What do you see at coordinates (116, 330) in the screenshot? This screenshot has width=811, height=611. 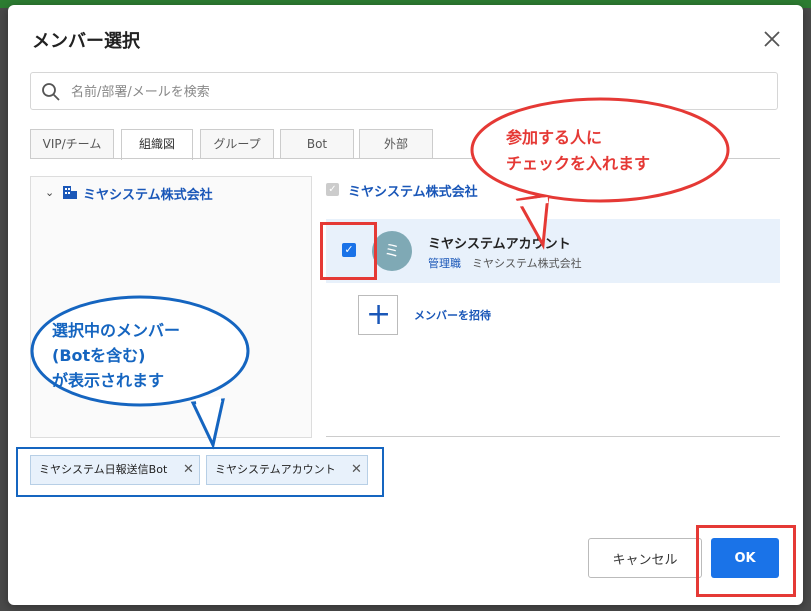 I see `annotation-blue-line1: 選択中のメンバー` at bounding box center [116, 330].